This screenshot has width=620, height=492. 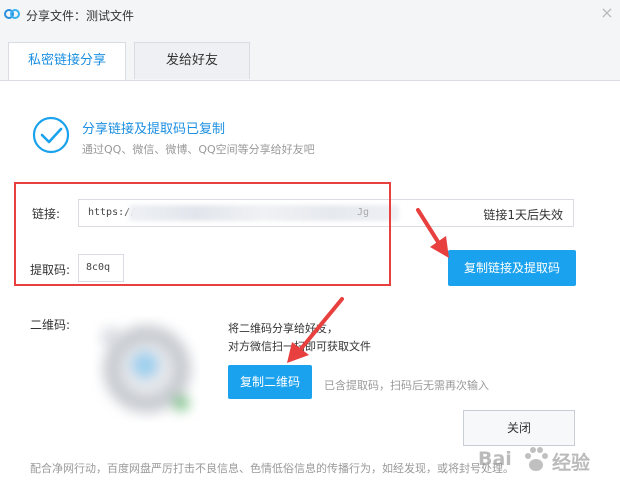 What do you see at coordinates (512, 268) in the screenshot?
I see `copy-link-button: 复制链接及提取码` at bounding box center [512, 268].